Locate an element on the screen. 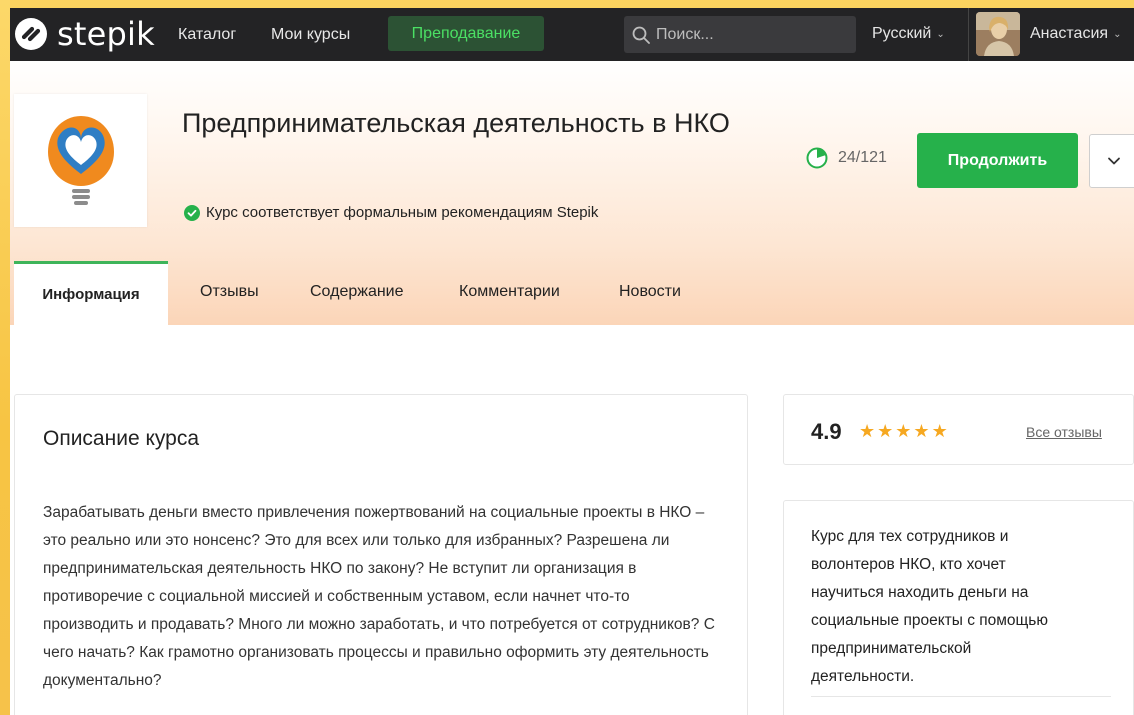 This screenshot has width=1134, height=715. frame-left is located at coordinates (5, 357).